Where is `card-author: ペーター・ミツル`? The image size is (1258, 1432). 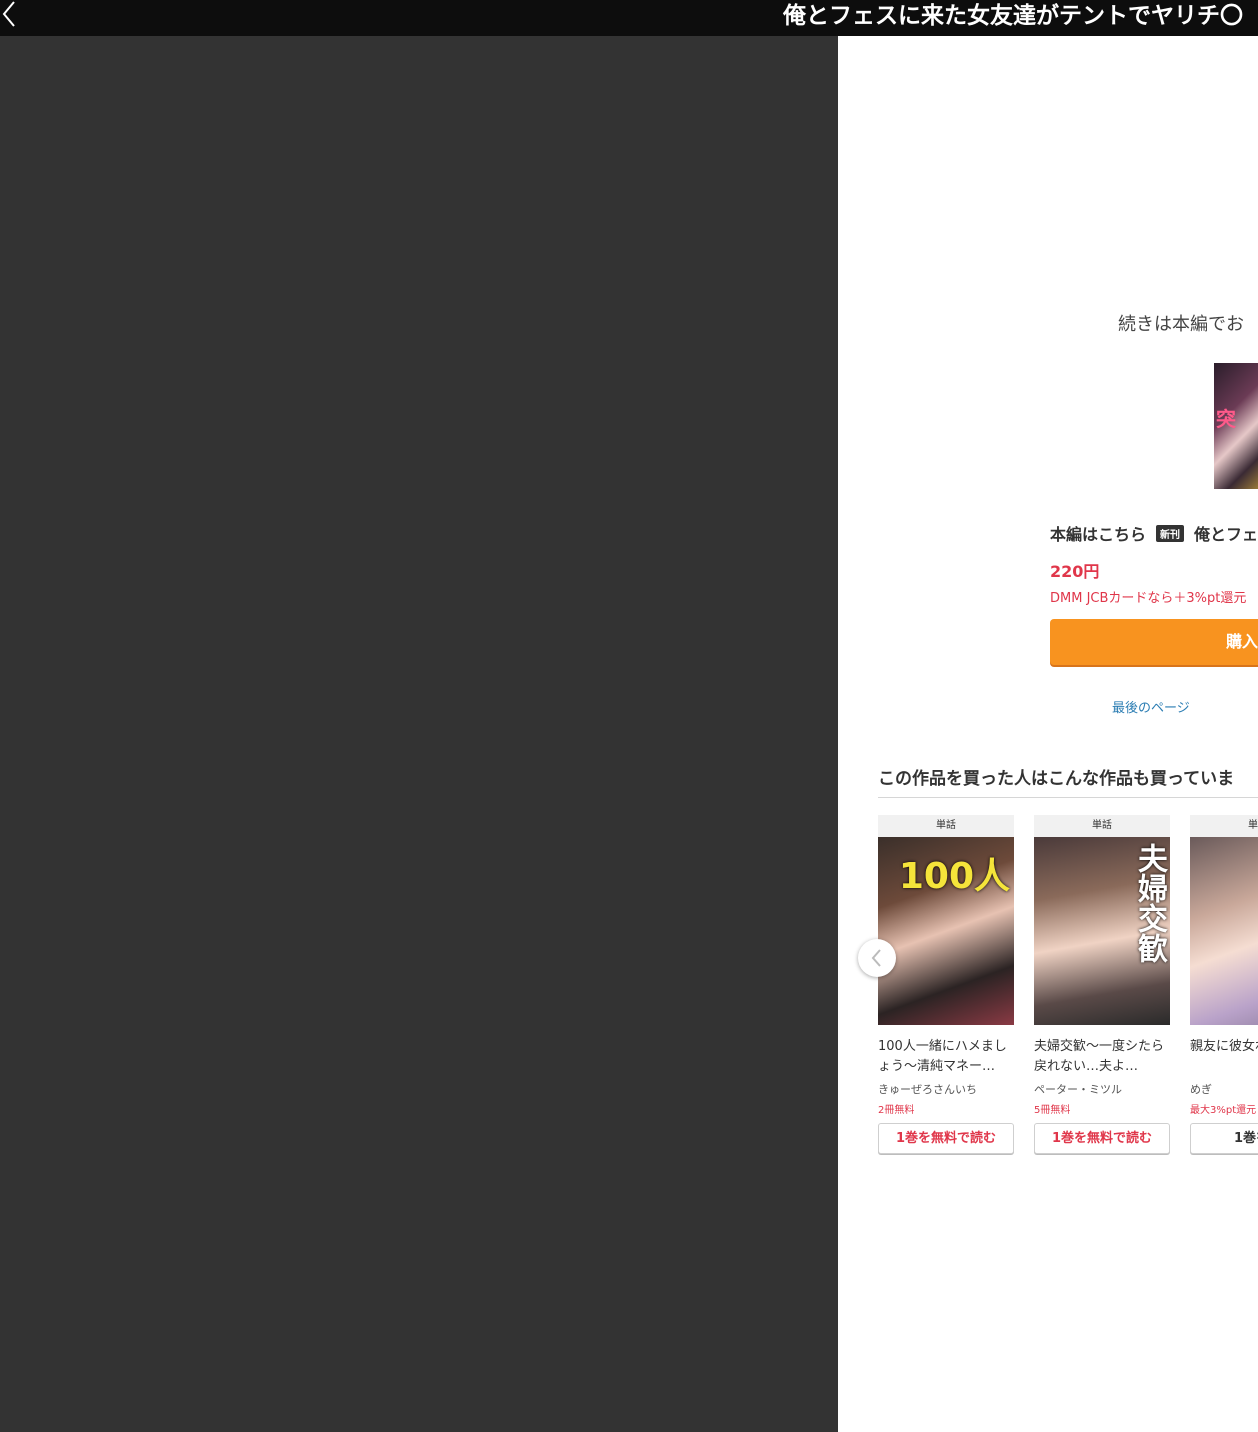
card-author: ペーター・ミツル is located at coordinates (1102, 1089).